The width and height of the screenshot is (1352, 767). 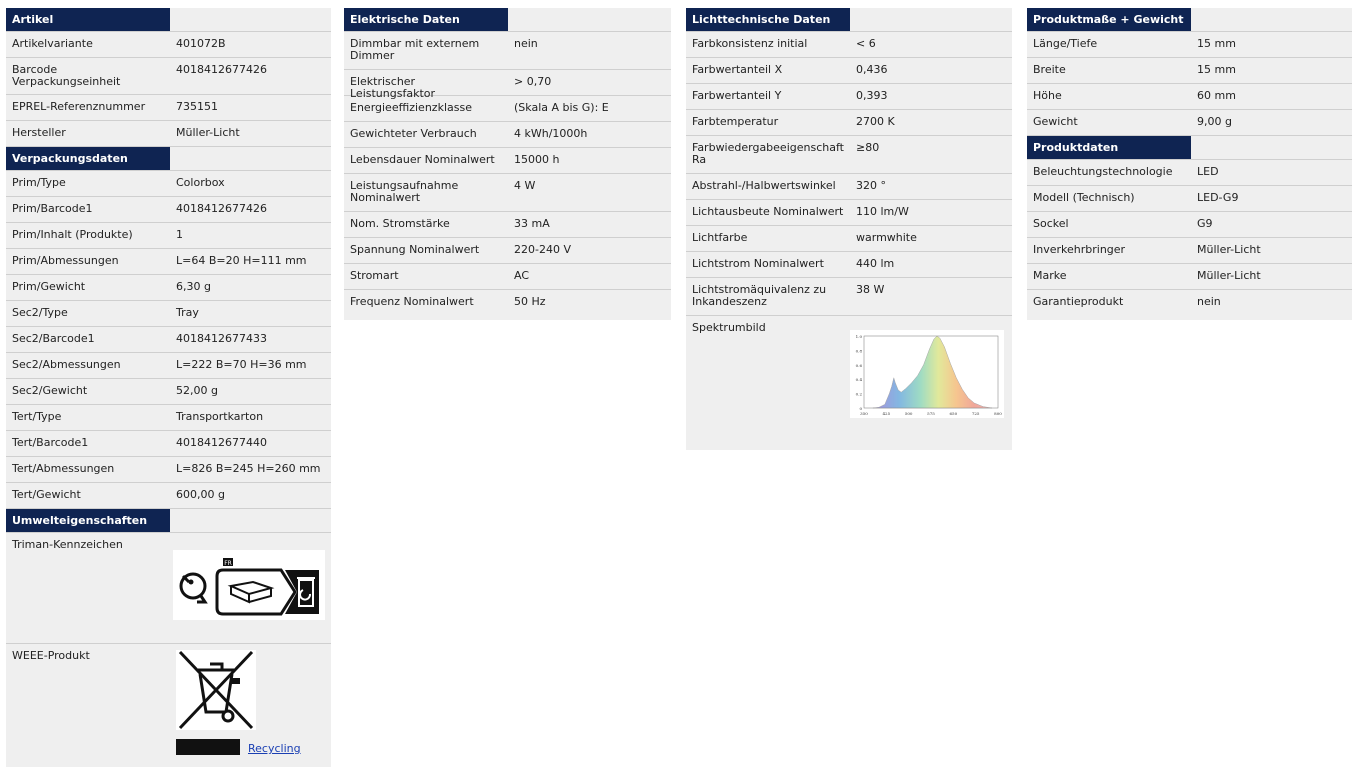 I want to click on row-key: Abstrahl-/Halbwertswinkel, so click(x=764, y=185).